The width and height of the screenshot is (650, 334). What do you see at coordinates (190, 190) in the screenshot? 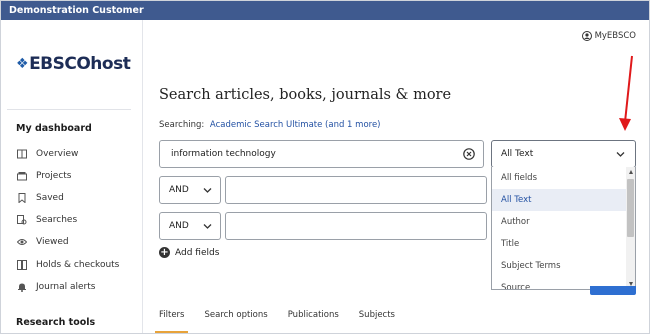
I see `operator-select-1: AND` at bounding box center [190, 190].